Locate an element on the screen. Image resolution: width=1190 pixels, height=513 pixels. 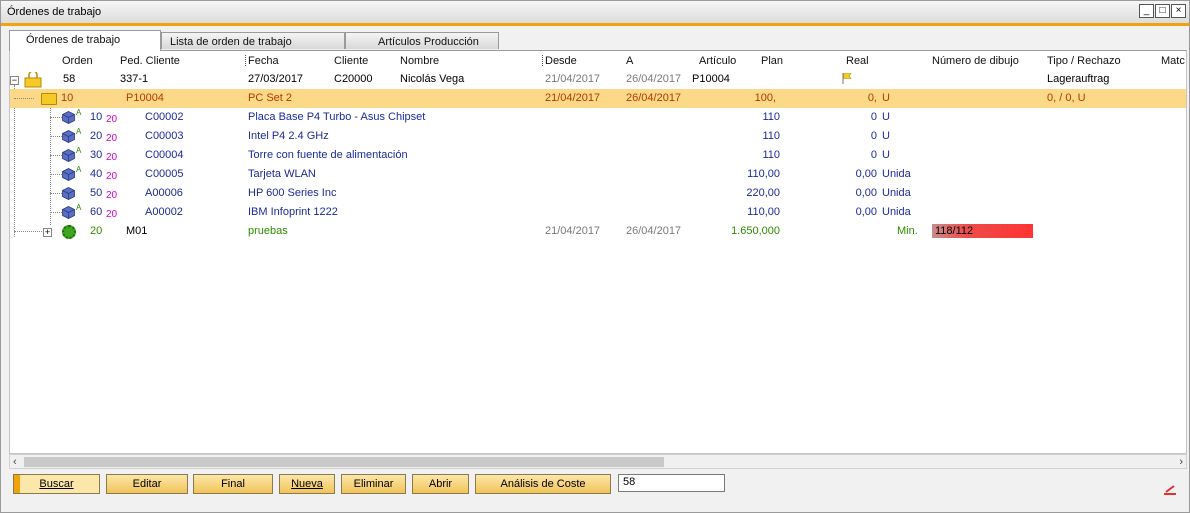
analisis-de-coste-button: Análisis de Coste is located at coordinates (543, 484).